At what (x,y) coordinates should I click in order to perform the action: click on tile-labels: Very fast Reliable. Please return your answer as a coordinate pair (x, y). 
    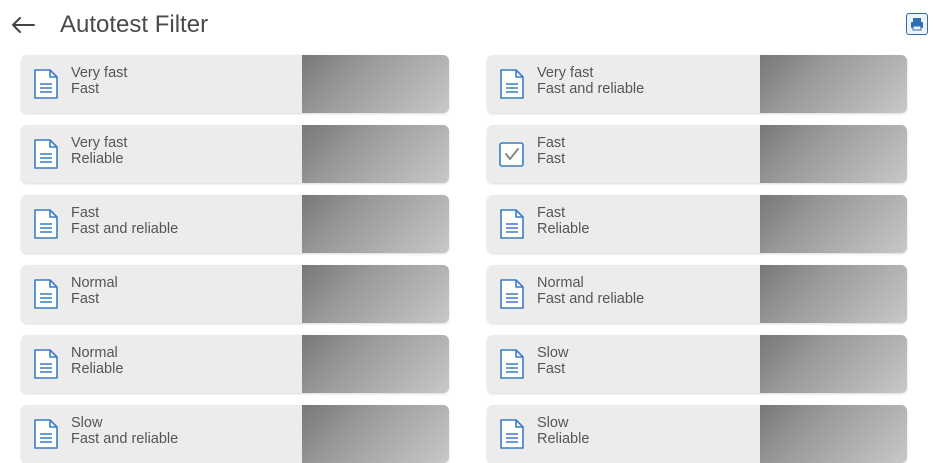
    Looking at the image, I should click on (99, 151).